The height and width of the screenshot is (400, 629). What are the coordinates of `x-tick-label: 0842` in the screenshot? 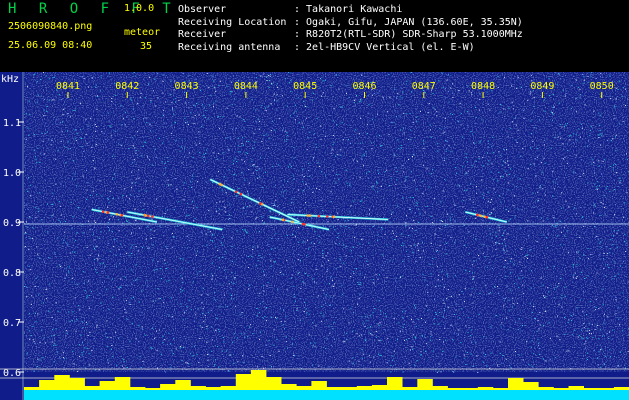 It's located at (127, 86).